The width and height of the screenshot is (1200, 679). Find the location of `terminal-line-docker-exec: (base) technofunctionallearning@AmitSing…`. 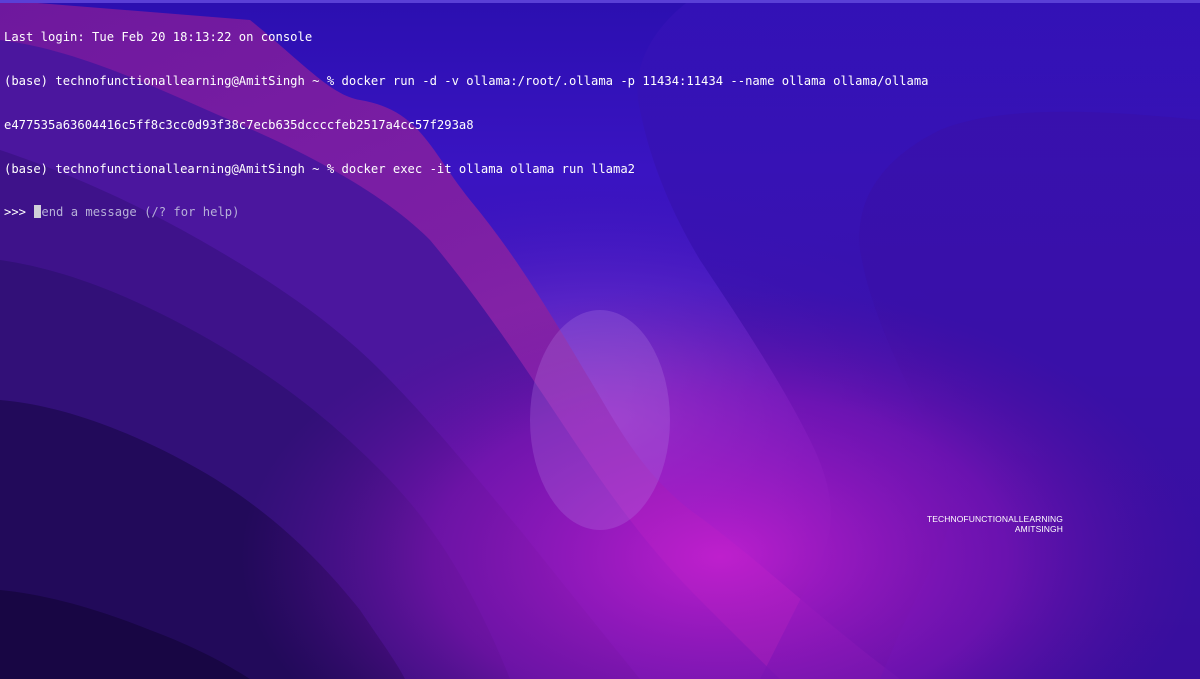

terminal-line-docker-exec: (base) technofunctionallearning@AmitSing… is located at coordinates (320, 168).